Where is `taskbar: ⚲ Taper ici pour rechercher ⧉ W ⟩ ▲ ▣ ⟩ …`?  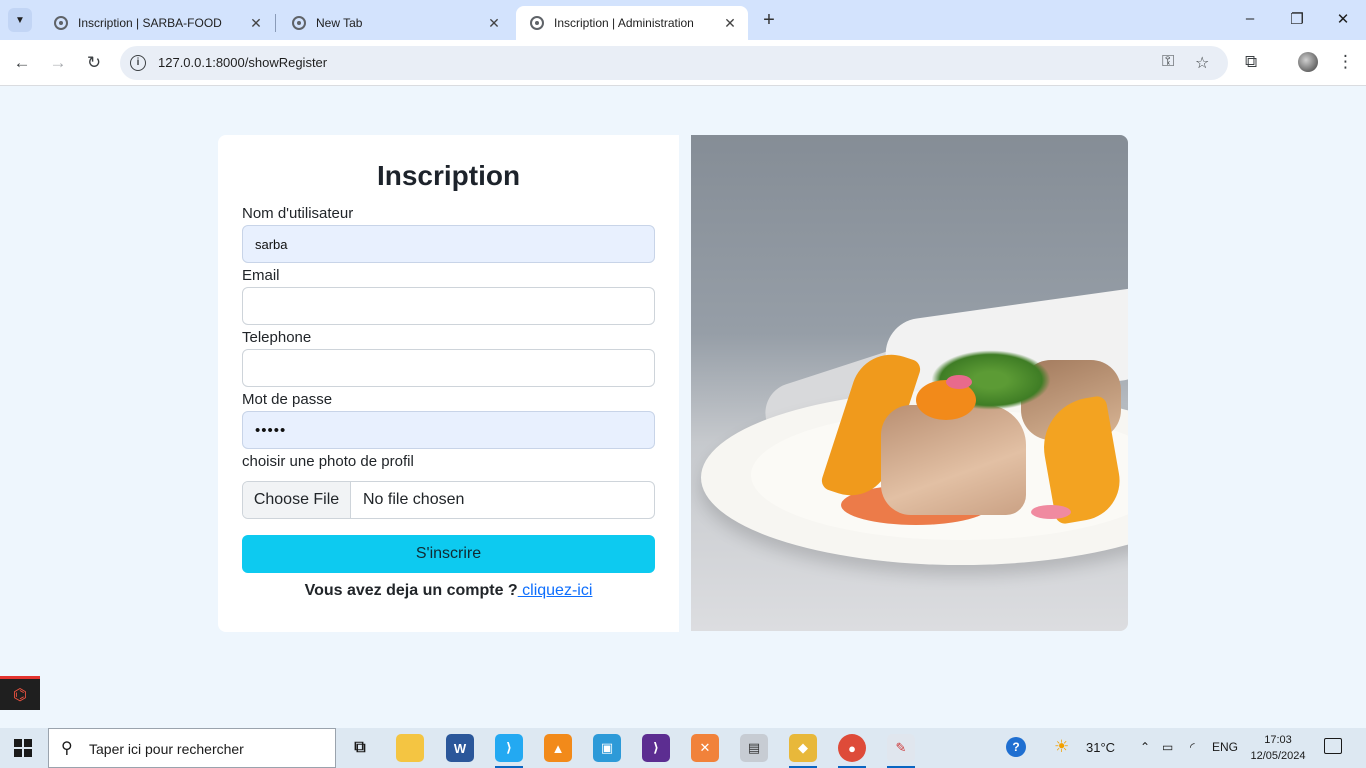 taskbar: ⚲ Taper ici pour rechercher ⧉ W ⟩ ▲ ▣ ⟩ … is located at coordinates (683, 748).